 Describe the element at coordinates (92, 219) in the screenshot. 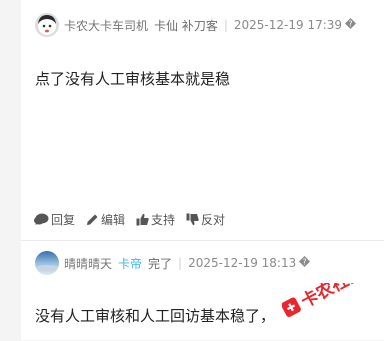

I see `pencil-icon` at that location.